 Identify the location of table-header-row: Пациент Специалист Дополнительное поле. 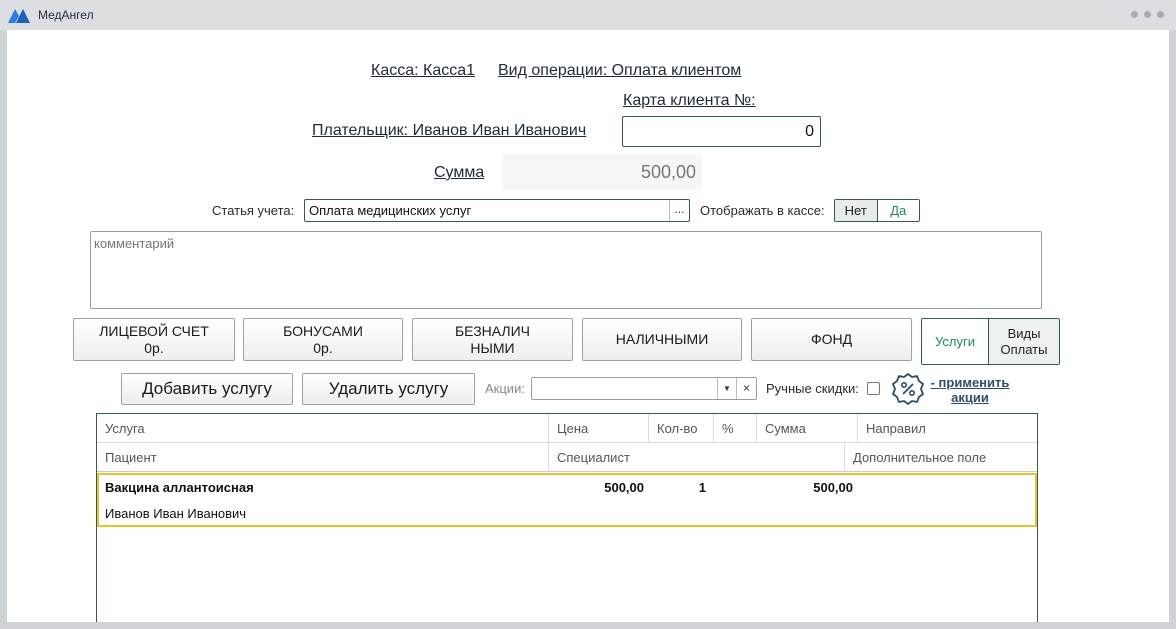
(567, 457).